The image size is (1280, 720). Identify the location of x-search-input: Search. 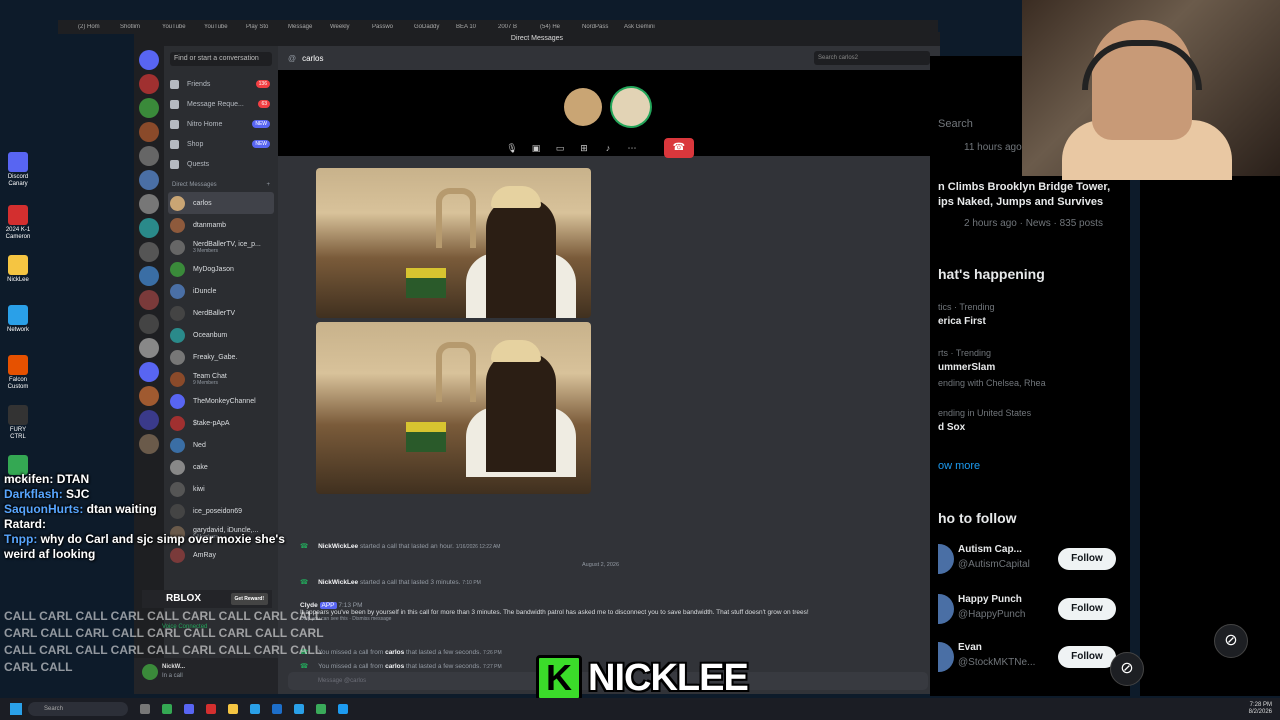
(955, 124).